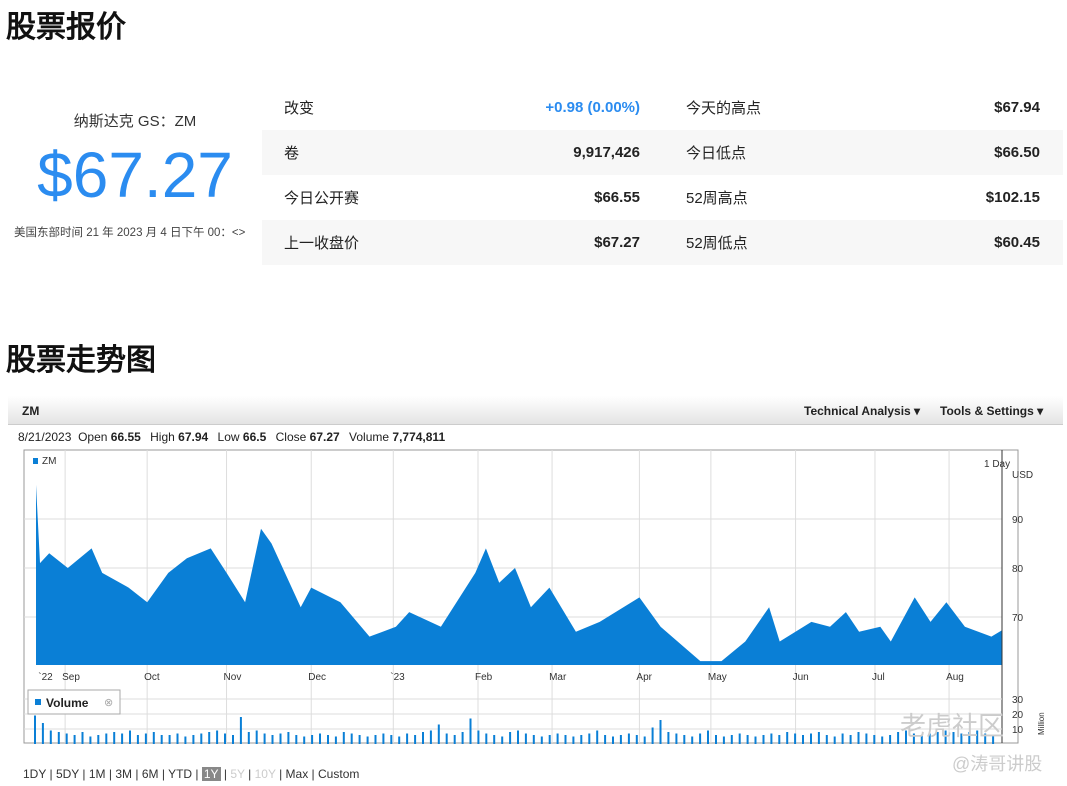 This screenshot has height=786, width=1067. Describe the element at coordinates (130, 233) in the screenshot. I see `timestamp: 美国东部时间 21 年 2023 月 4 日下午 00：<>` at that location.